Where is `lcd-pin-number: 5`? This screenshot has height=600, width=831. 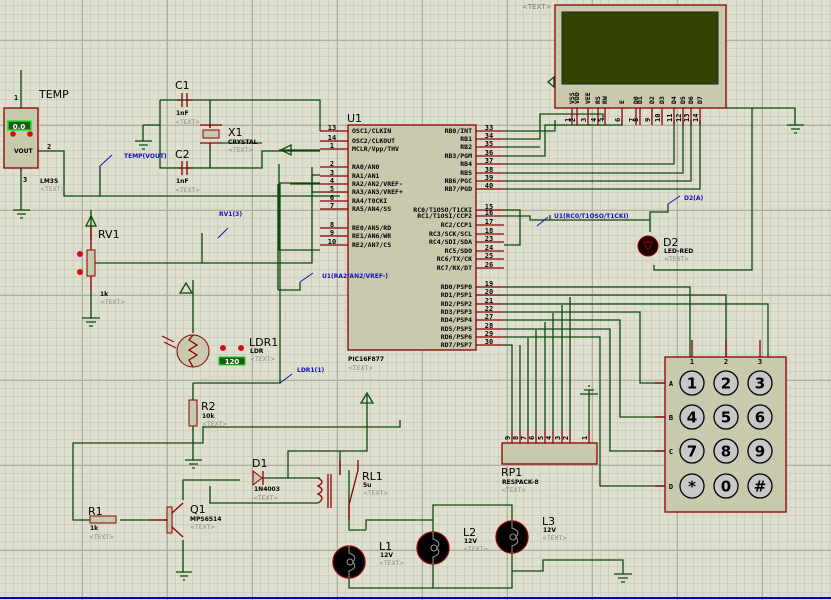
lcd-pin-number: 5 is located at coordinates (601, 120).